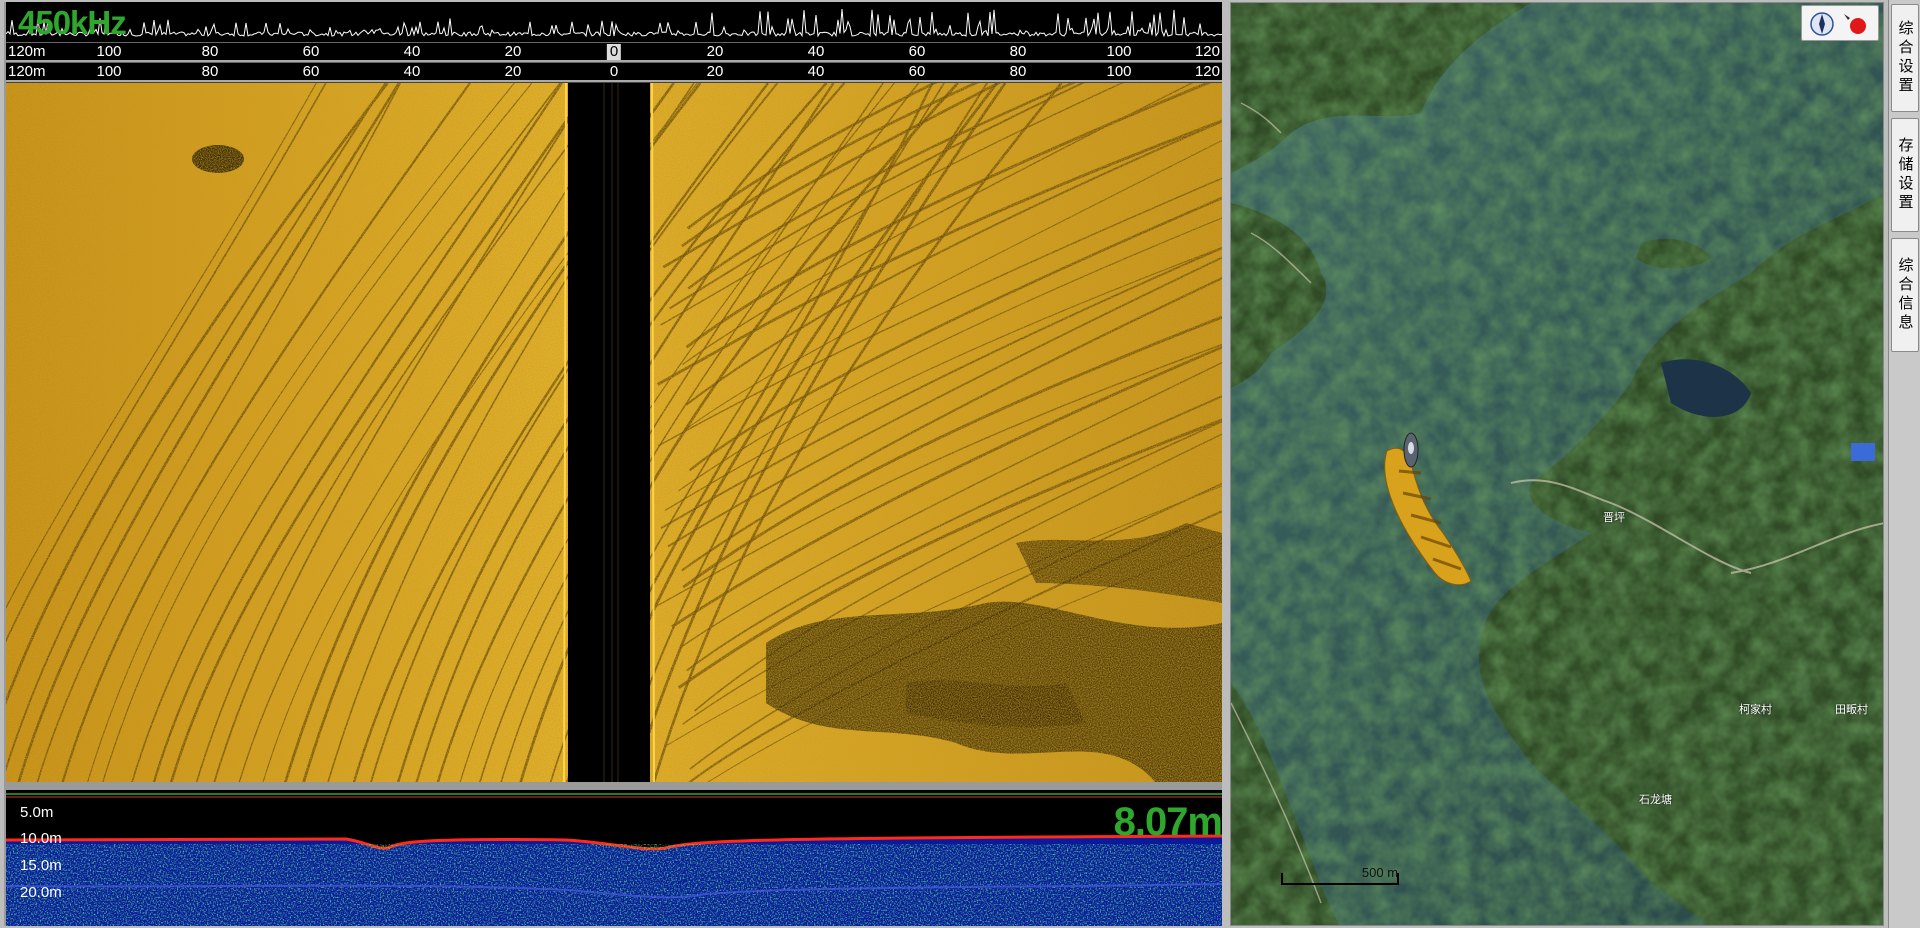  What do you see at coordinates (1614, 518) in the screenshot?
I see `place-label: 晋坪` at bounding box center [1614, 518].